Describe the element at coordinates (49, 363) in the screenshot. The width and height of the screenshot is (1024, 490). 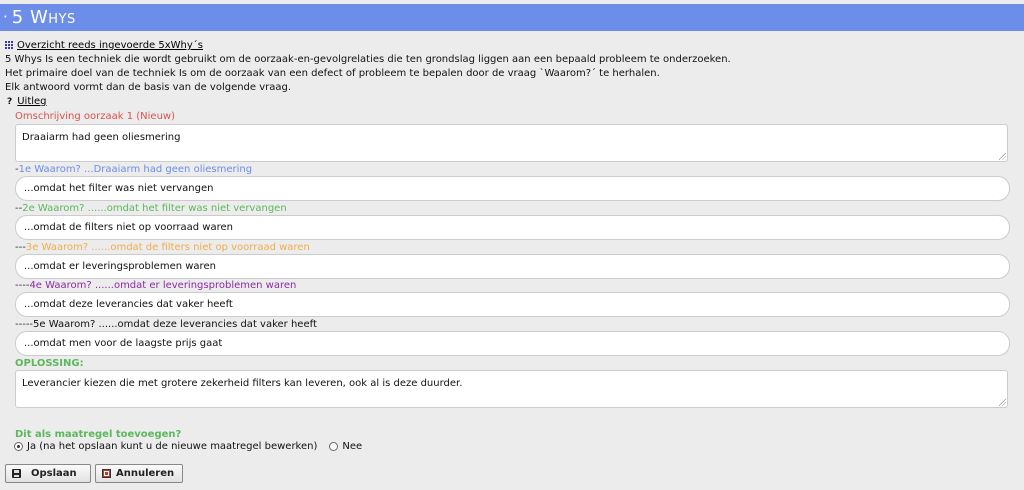
I see `solution-label: OPLOSSING:` at that location.